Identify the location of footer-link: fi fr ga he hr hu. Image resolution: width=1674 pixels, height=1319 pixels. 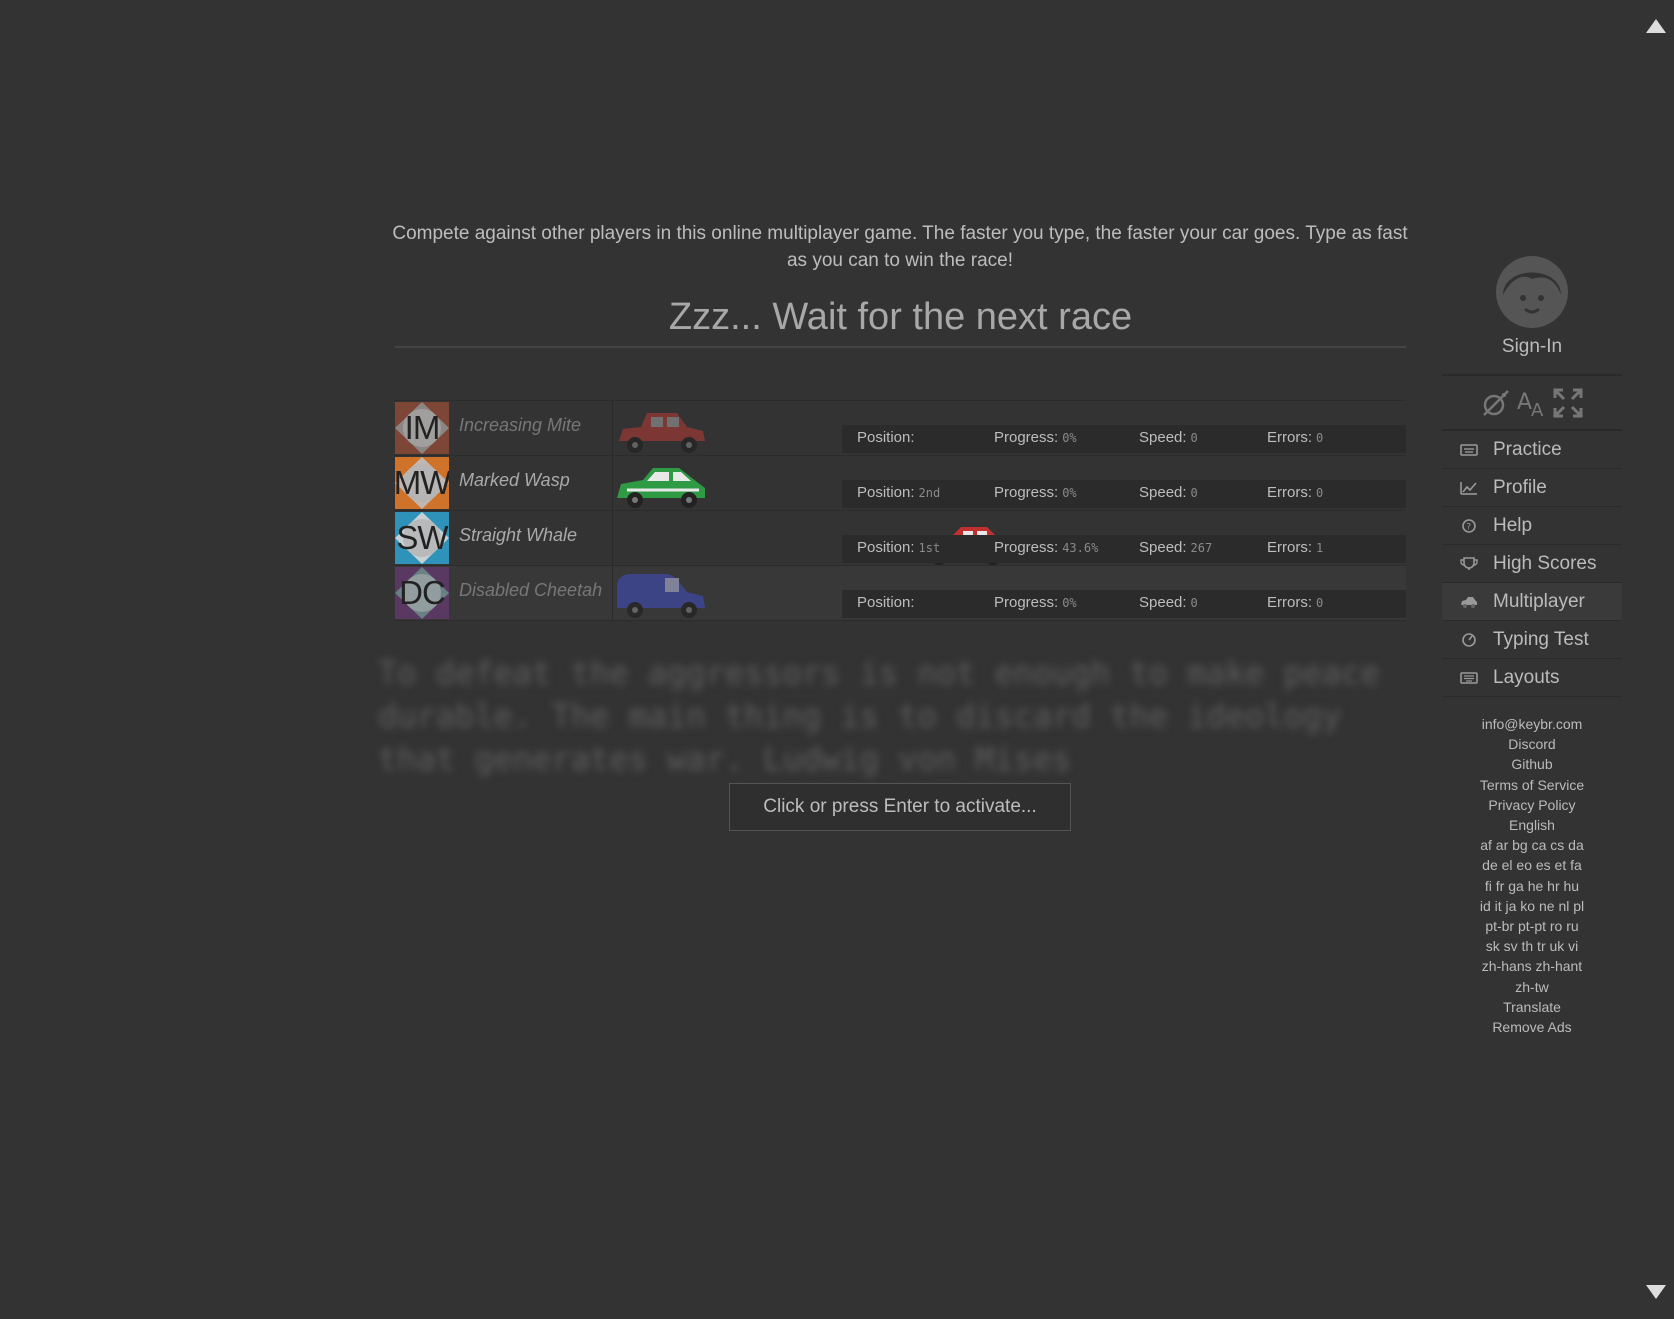
(1532, 886).